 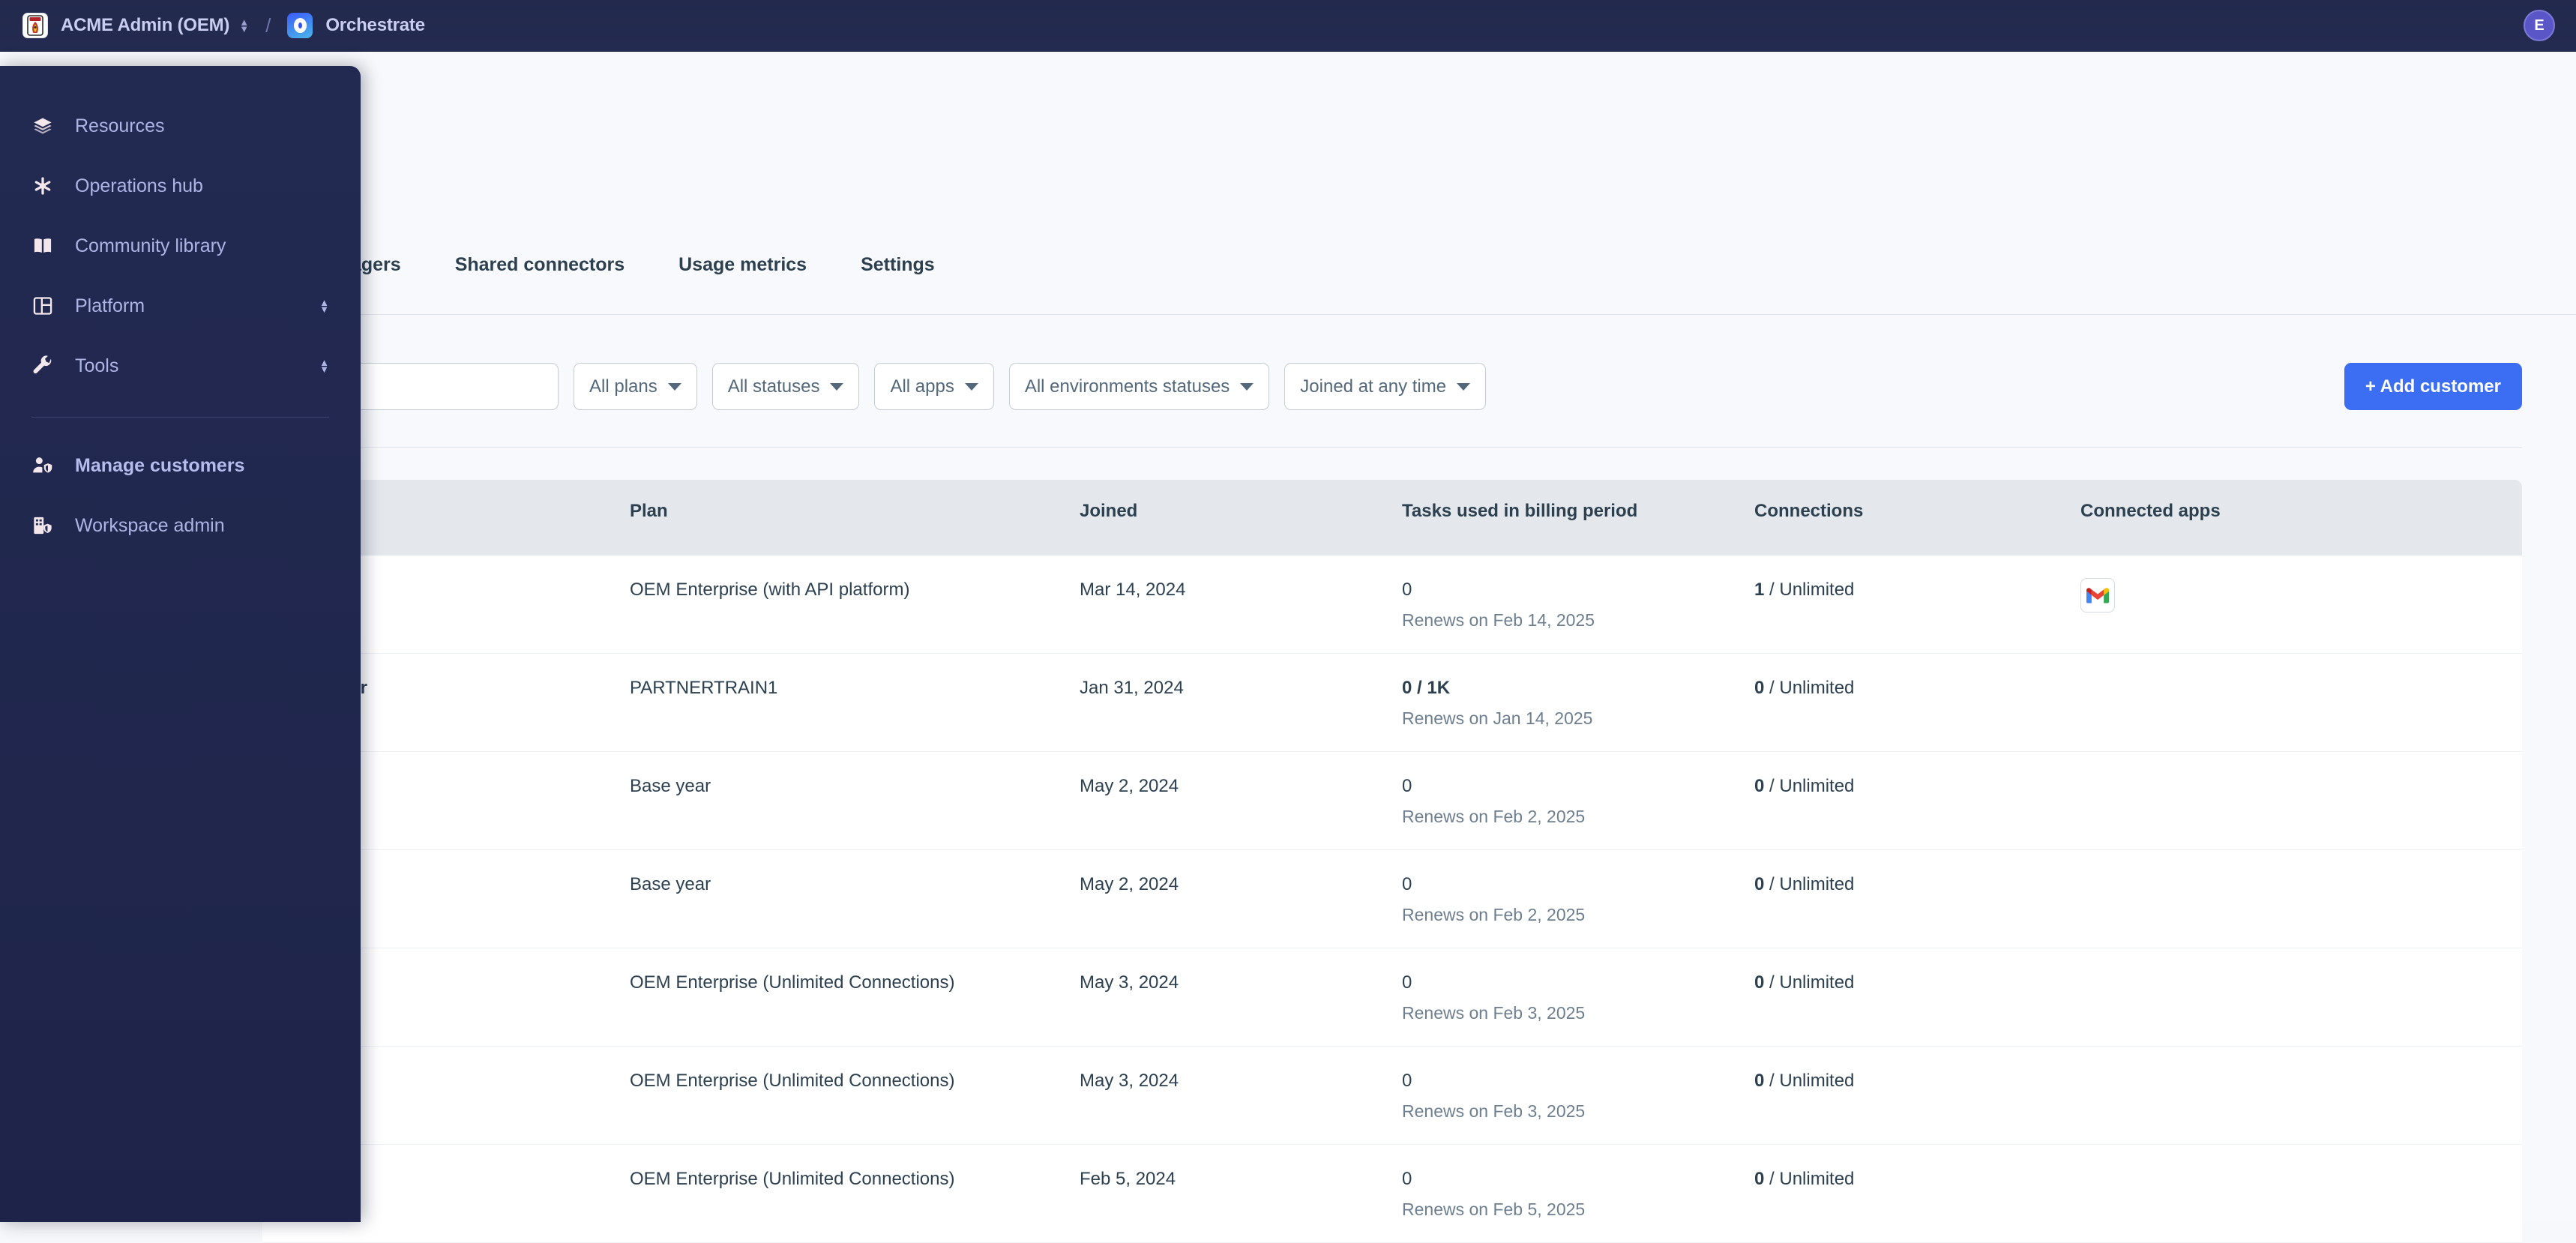 I want to click on sidebar-item-community-library: Community library, so click(x=180, y=246).